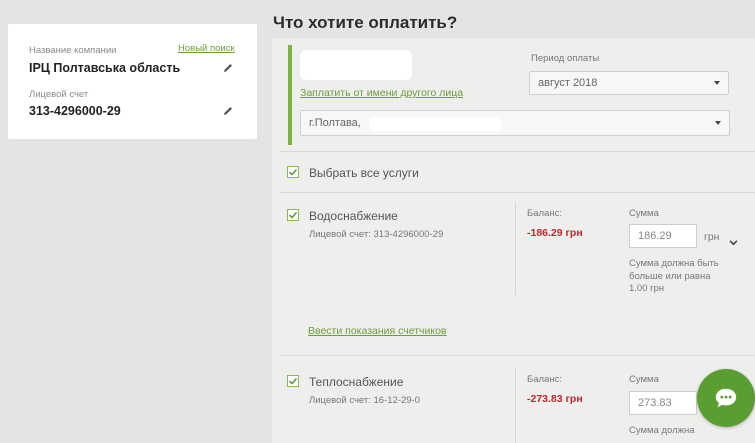 Image resolution: width=755 pixels, height=443 pixels. I want to click on sum-input: 273.83, so click(663, 403).